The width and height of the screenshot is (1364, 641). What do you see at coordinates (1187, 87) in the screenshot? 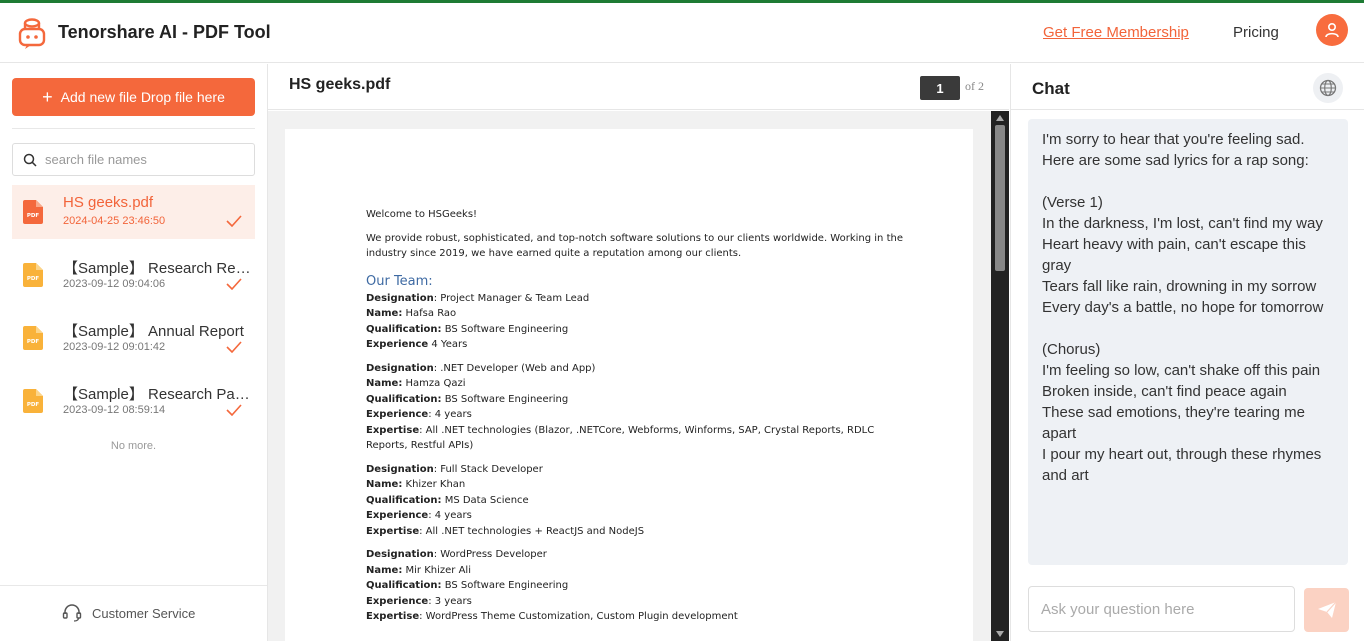
I see `chat-header: Chat` at bounding box center [1187, 87].